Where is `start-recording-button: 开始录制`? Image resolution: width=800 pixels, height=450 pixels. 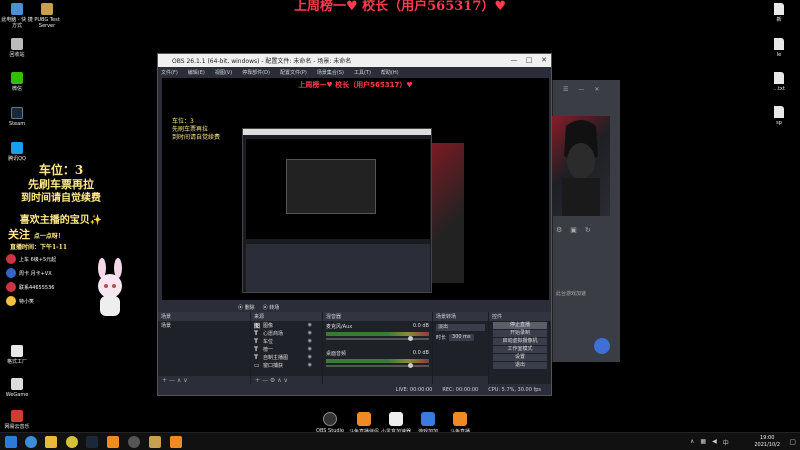 start-recording-button: 开始录制 is located at coordinates (520, 333).